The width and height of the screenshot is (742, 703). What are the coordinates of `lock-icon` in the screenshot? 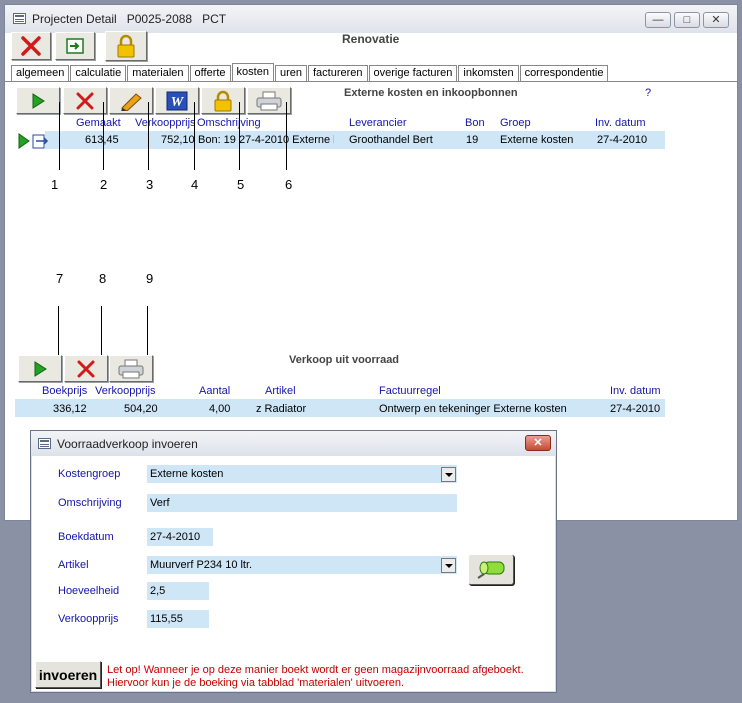 It's located at (126, 46).